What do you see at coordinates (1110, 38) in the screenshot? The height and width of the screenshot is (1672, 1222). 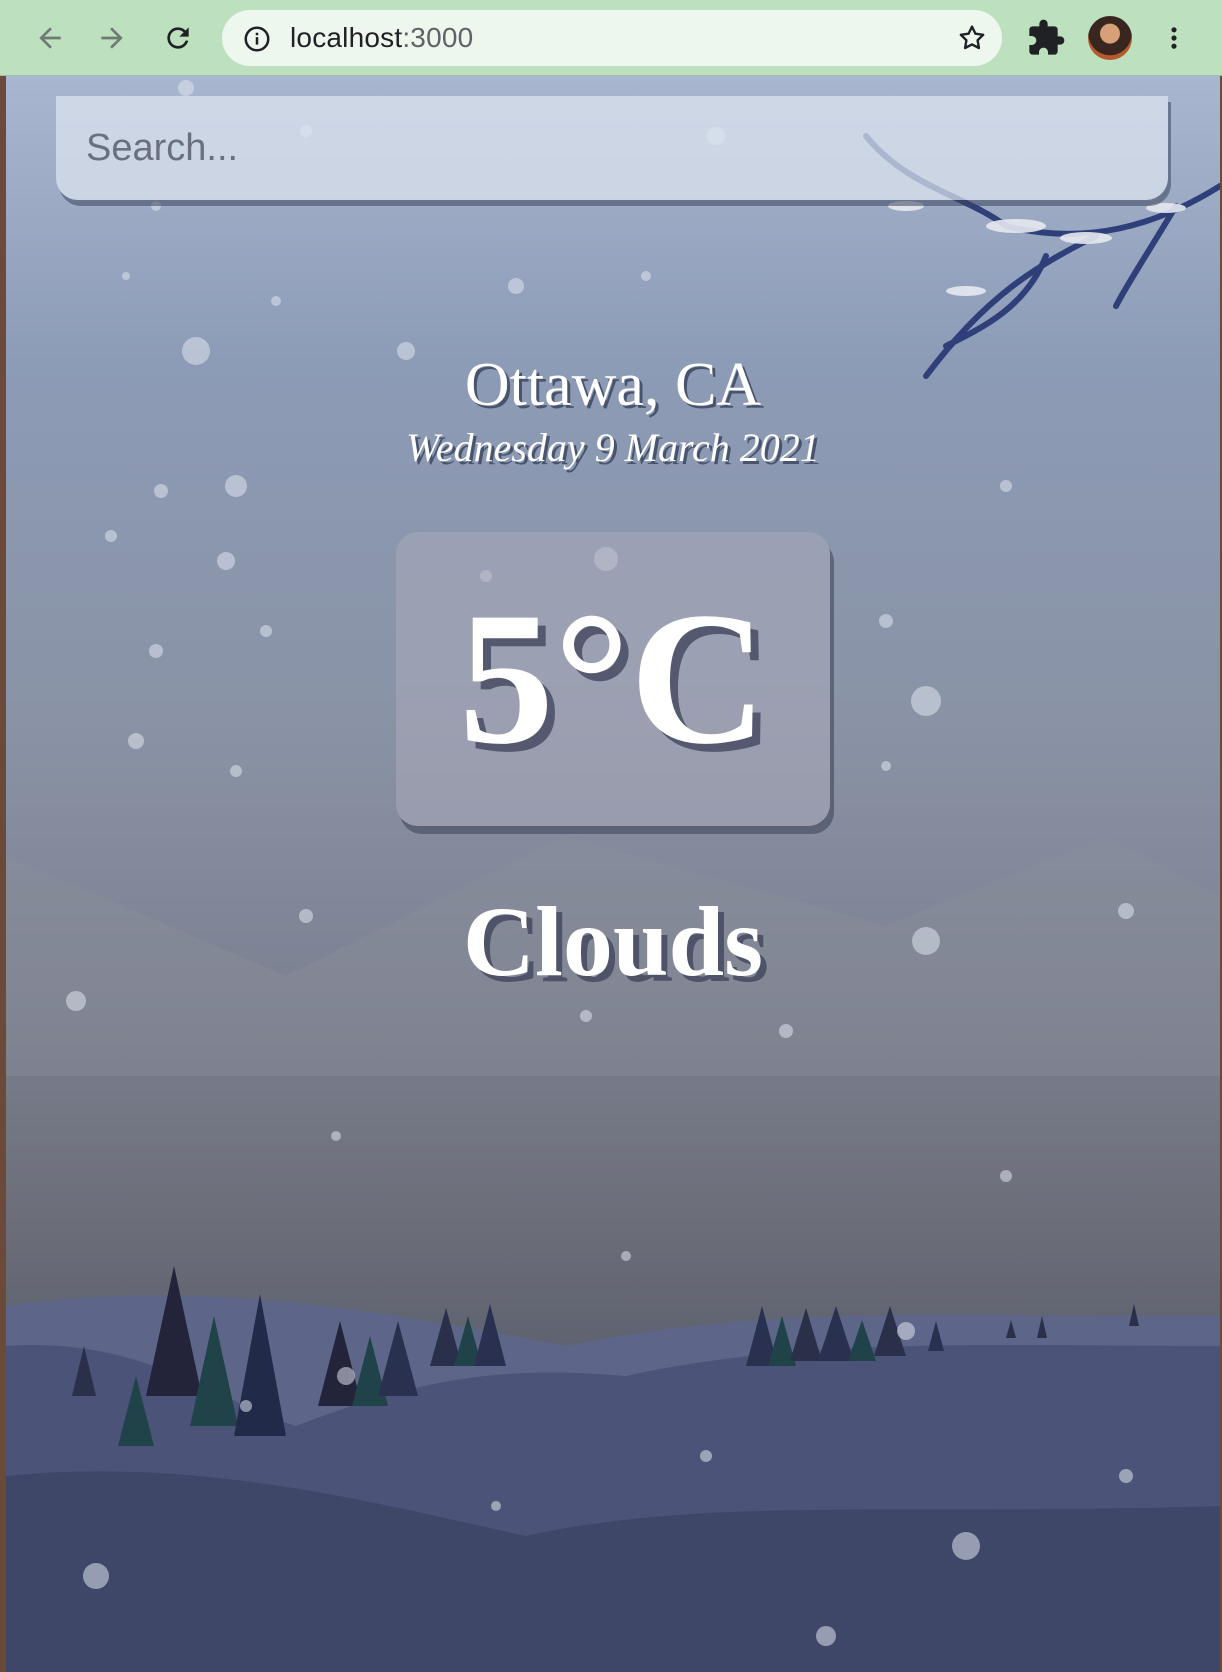 I see `profile-avatar` at bounding box center [1110, 38].